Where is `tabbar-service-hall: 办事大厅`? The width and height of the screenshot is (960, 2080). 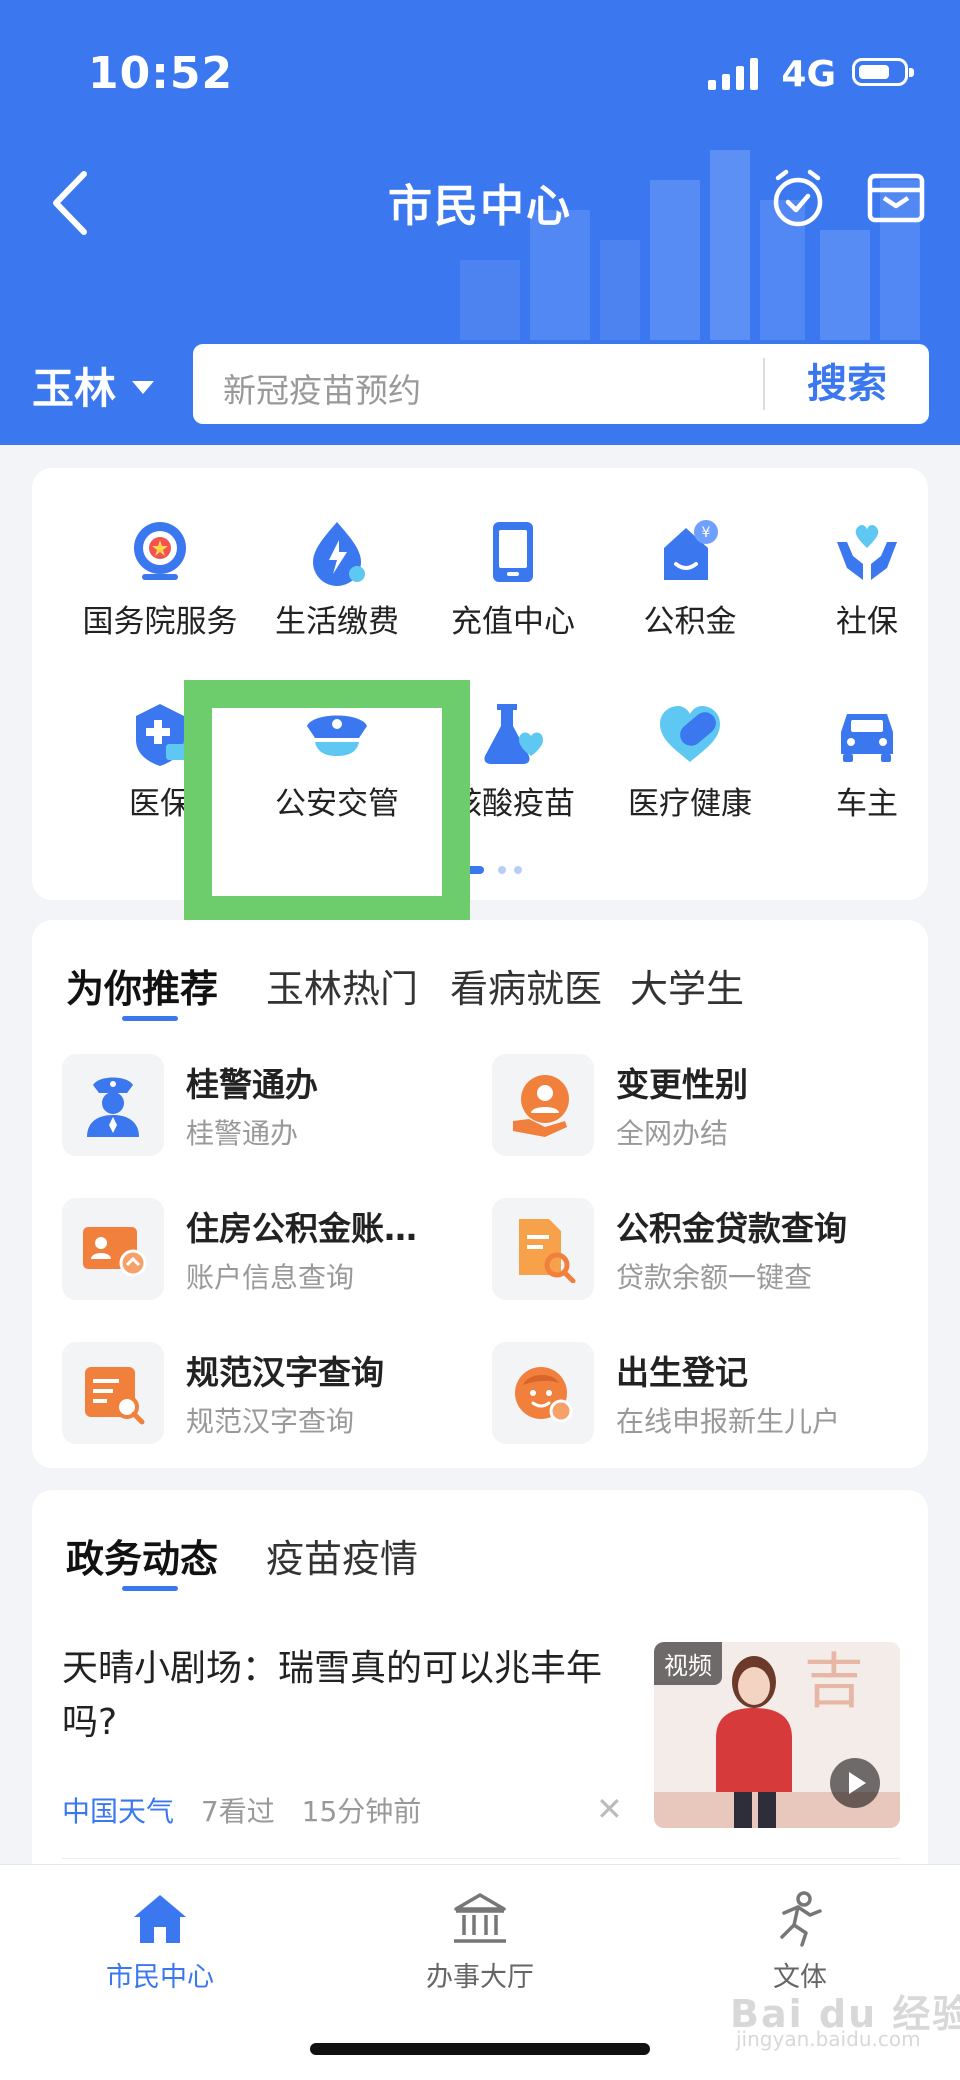
tabbar-service-hall: 办事大厅 is located at coordinates (480, 1941).